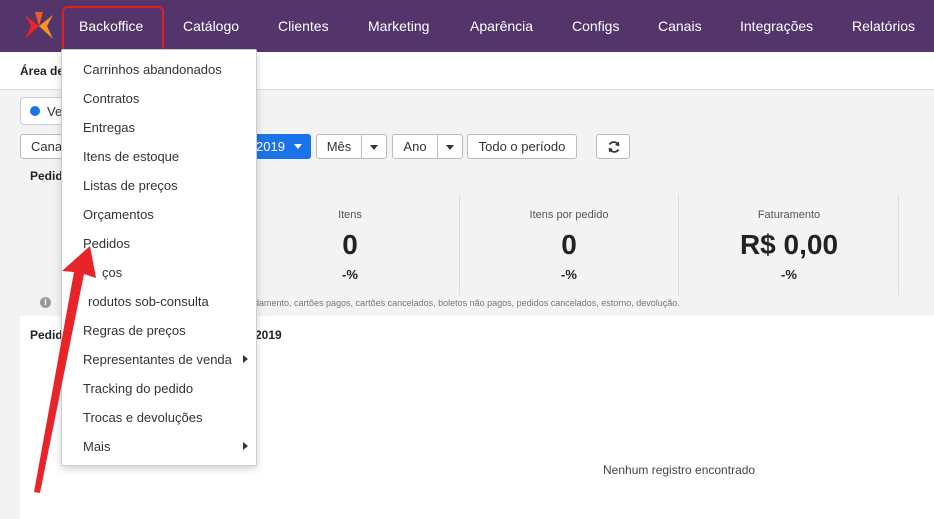 The height and width of the screenshot is (519, 934). What do you see at coordinates (109, 127) in the screenshot?
I see `menu-item-entregas: Entregas` at bounding box center [109, 127].